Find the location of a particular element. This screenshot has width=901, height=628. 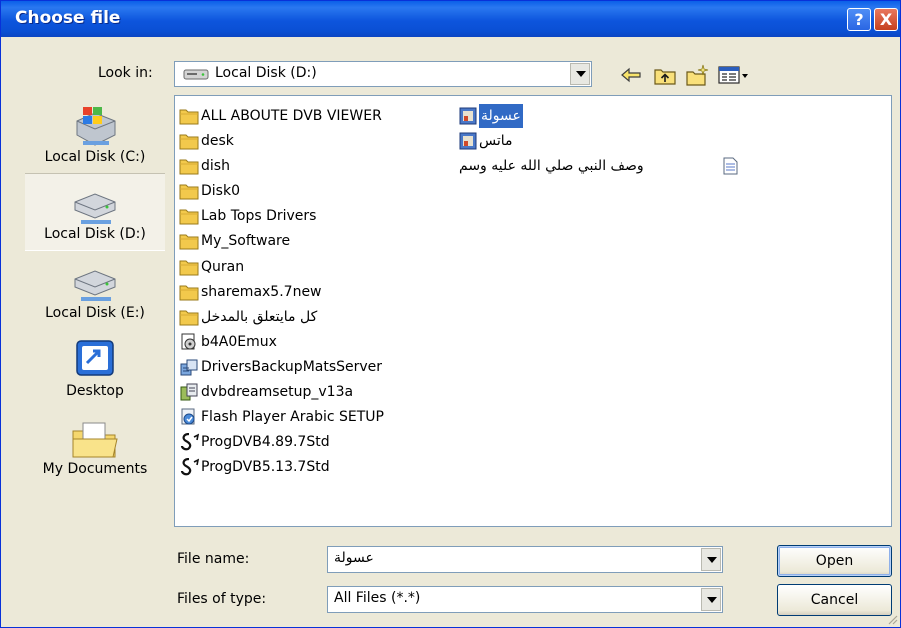

file-name-value: عسولة is located at coordinates (354, 558).